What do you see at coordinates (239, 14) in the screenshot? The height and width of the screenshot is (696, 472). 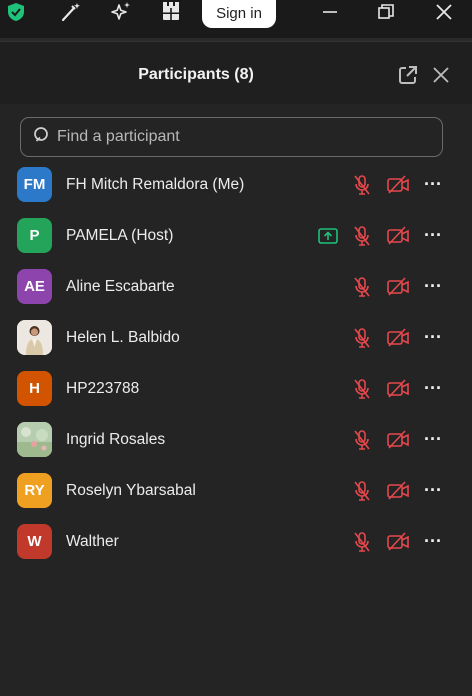 I see `sign-in-button: Sign in` at bounding box center [239, 14].